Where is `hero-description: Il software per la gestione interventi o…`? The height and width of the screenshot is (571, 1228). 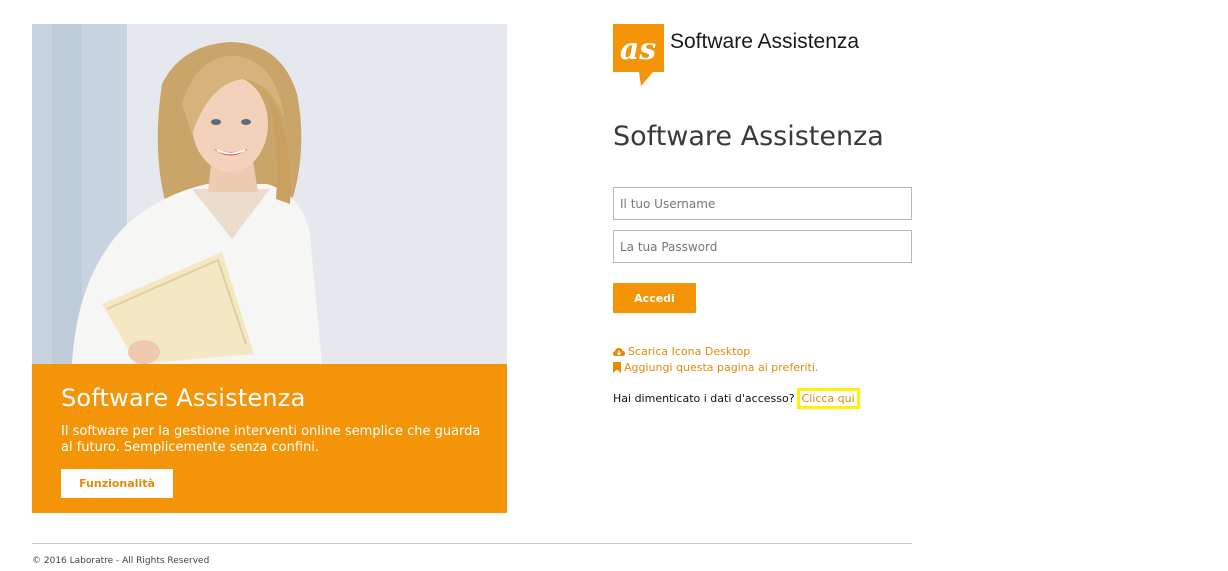 hero-description: Il software per la gestione interventi o… is located at coordinates (271, 439).